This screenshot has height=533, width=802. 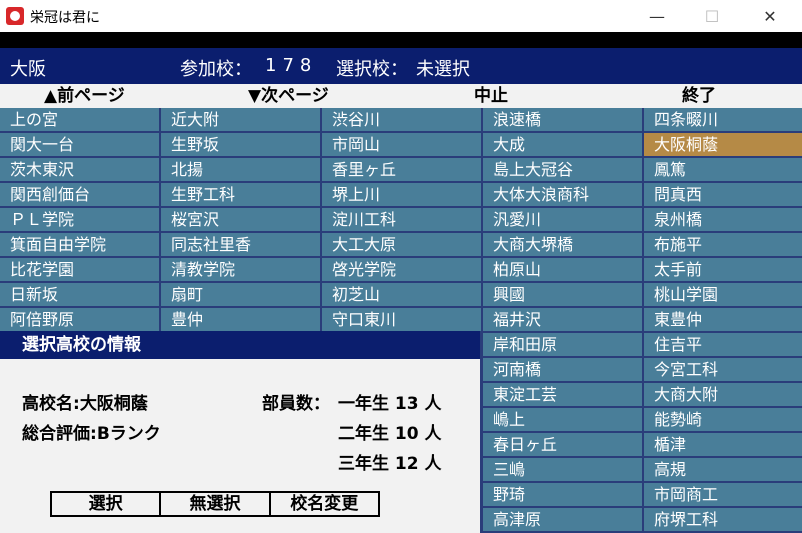 What do you see at coordinates (562, 194) in the screenshot?
I see `school-cell: 大体大浪商科` at bounding box center [562, 194].